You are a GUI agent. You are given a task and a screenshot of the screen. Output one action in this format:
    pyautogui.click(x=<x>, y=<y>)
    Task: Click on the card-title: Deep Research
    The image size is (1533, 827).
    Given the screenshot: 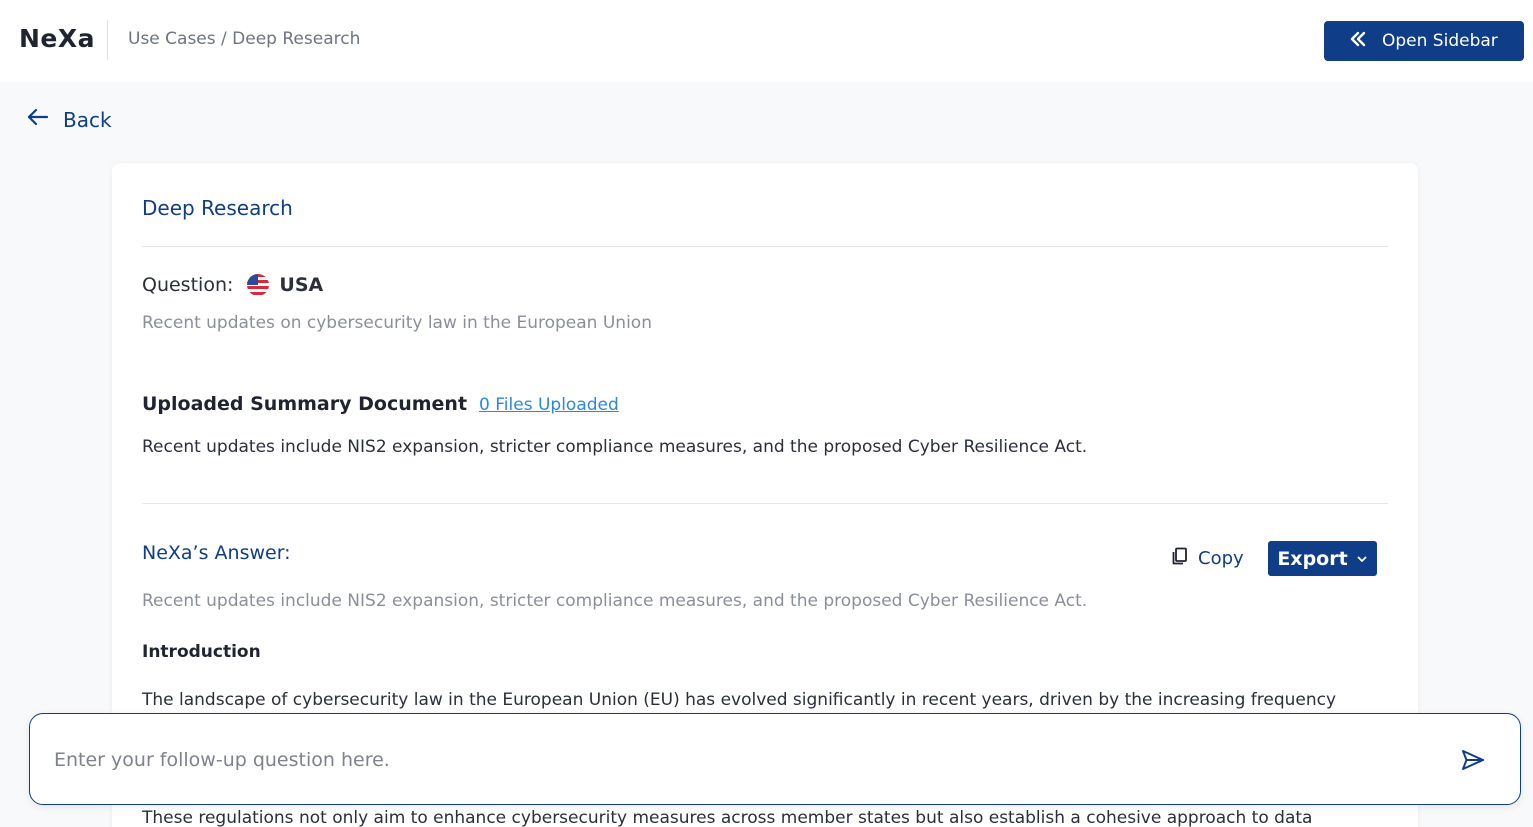 What is the action you would take?
    pyautogui.click(x=217, y=208)
    